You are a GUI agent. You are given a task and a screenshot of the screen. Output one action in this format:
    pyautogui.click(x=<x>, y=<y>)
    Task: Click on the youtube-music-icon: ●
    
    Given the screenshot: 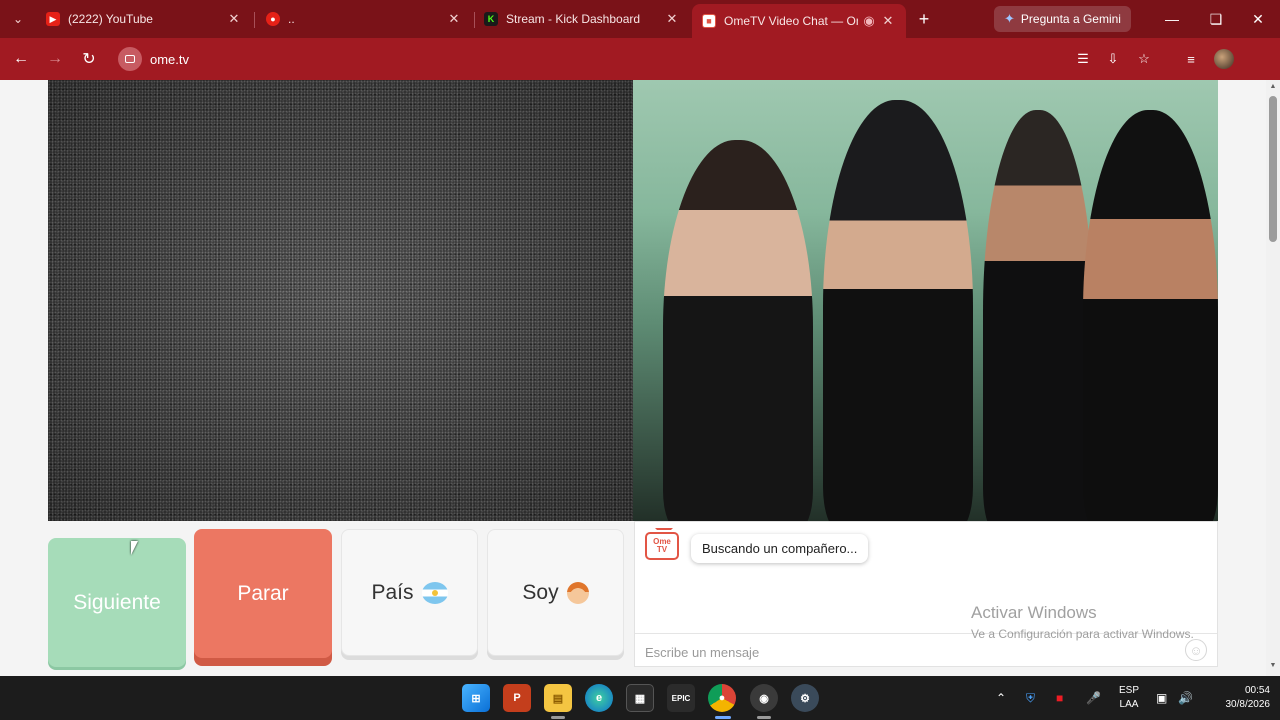 What is the action you would take?
    pyautogui.click(x=273, y=19)
    